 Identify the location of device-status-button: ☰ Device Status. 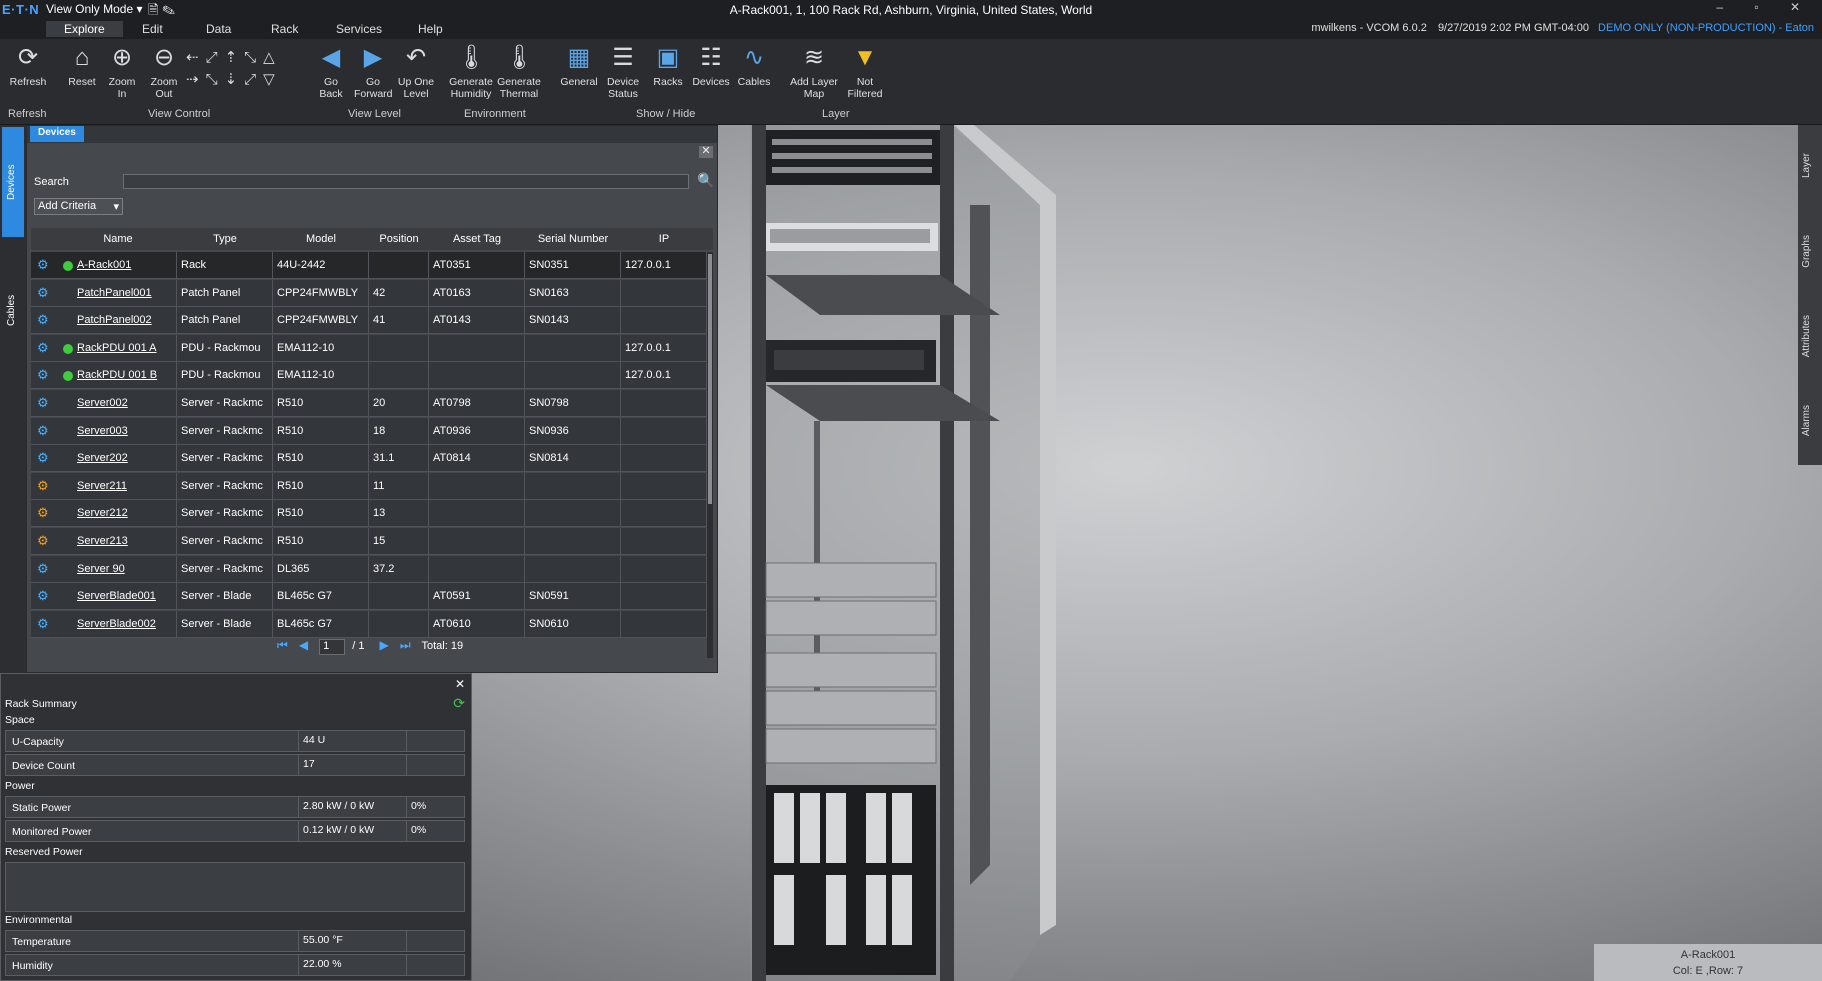
(623, 71).